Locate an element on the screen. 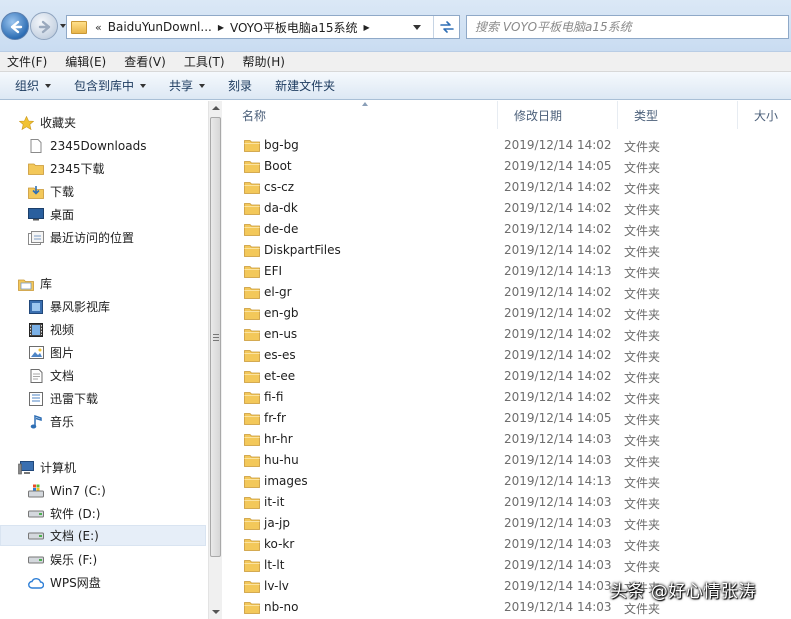 The height and width of the screenshot is (619, 791). table-row: lt-lt 2019/12/14 14:03 文件夹 is located at coordinates (508, 565).